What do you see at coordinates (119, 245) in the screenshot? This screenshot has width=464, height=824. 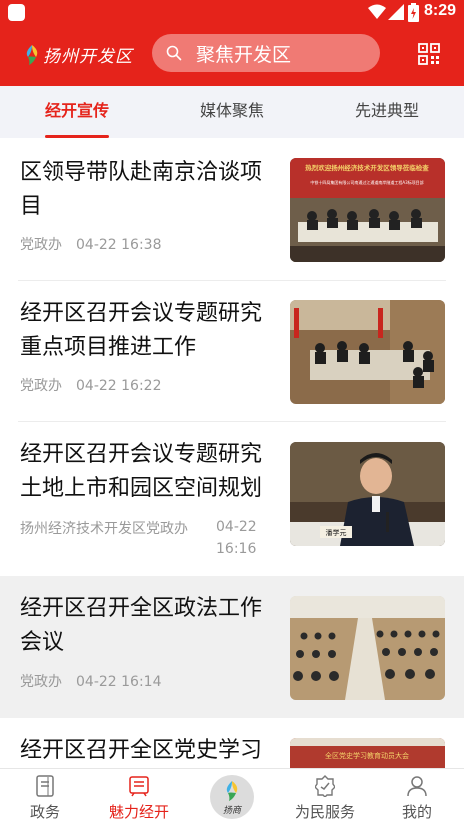 I see `news-time: 04-22 16:38` at bounding box center [119, 245].